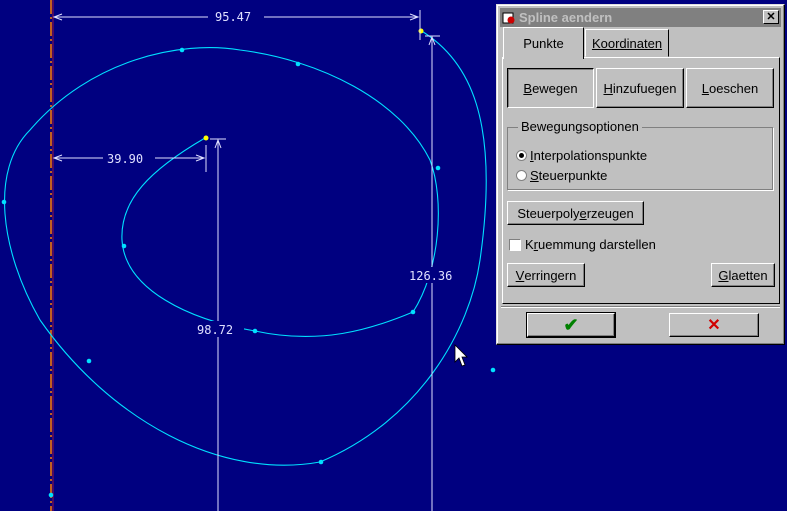 The height and width of the screenshot is (511, 787). I want to click on close-icon: ✕, so click(771, 17).